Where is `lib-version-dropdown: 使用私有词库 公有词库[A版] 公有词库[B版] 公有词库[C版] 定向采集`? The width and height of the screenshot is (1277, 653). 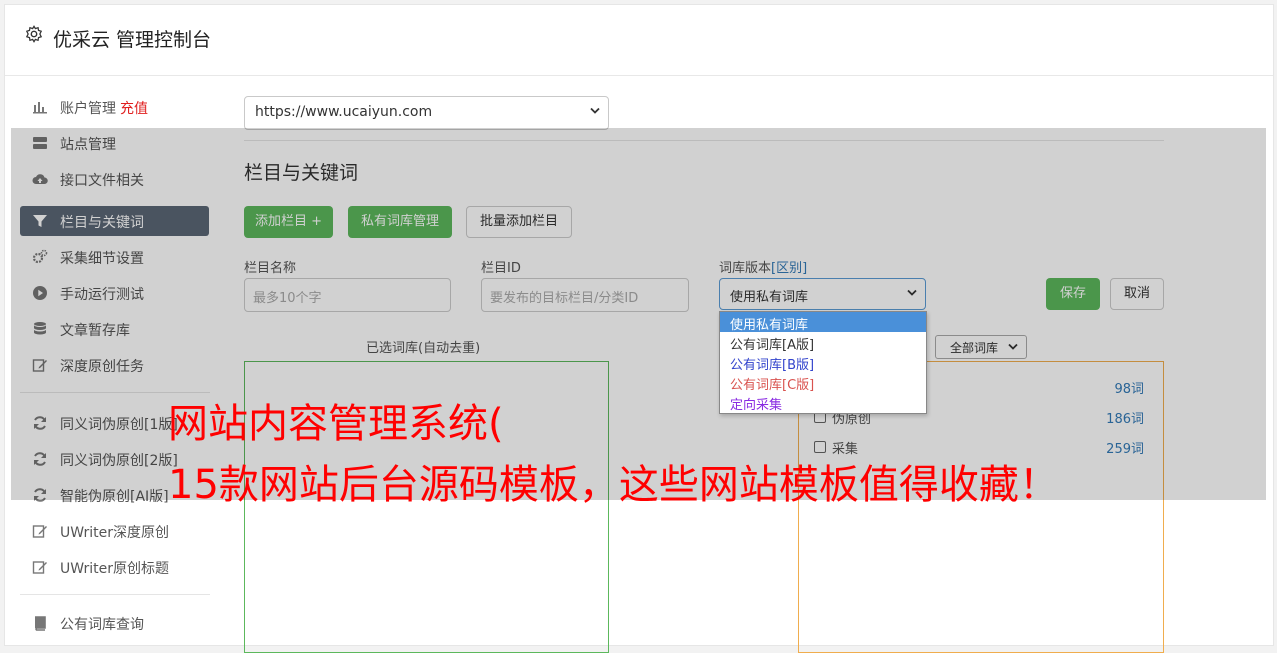
lib-version-dropdown: 使用私有词库 公有词库[A版] 公有词库[B版] 公有词库[C版] 定向采集 is located at coordinates (823, 362).